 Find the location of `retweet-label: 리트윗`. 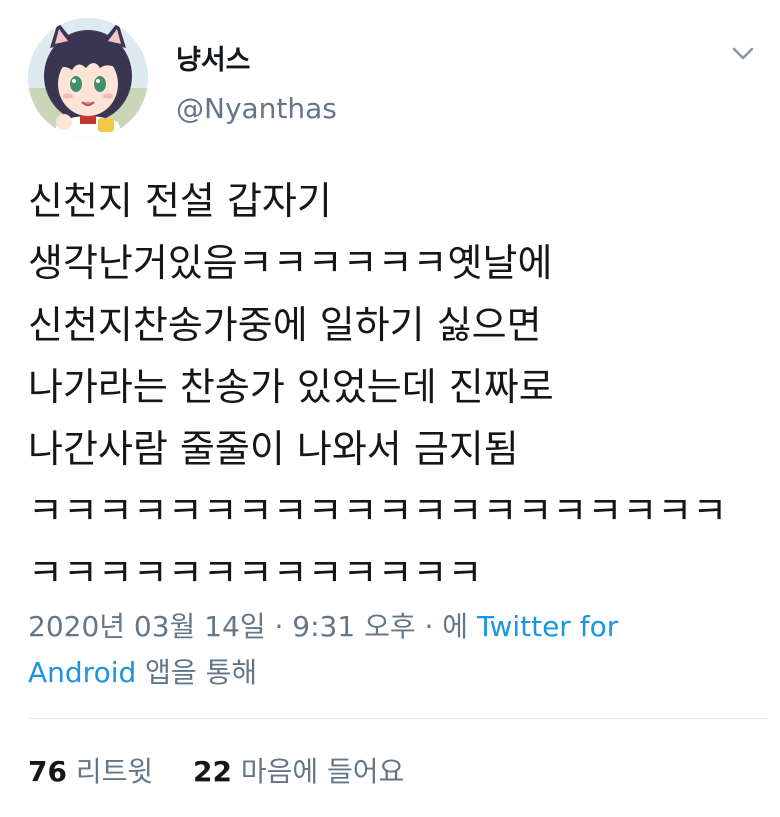

retweet-label: 리트윗 is located at coordinates (114, 771).